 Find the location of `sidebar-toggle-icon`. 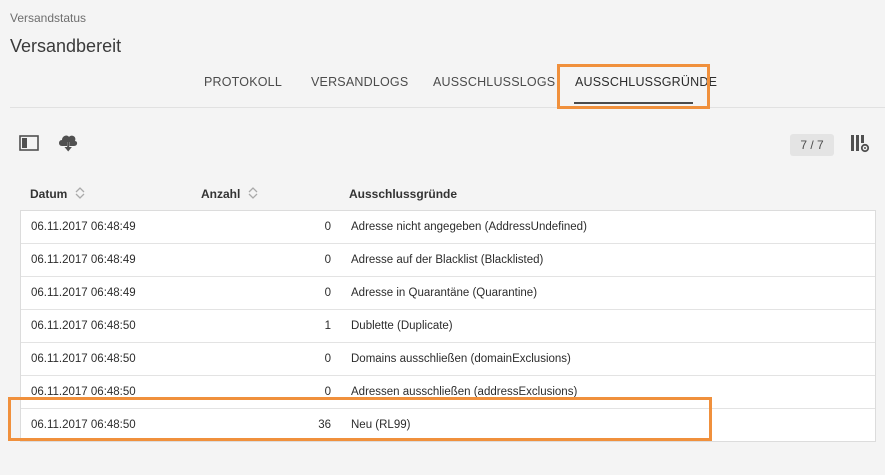

sidebar-toggle-icon is located at coordinates (29, 143).